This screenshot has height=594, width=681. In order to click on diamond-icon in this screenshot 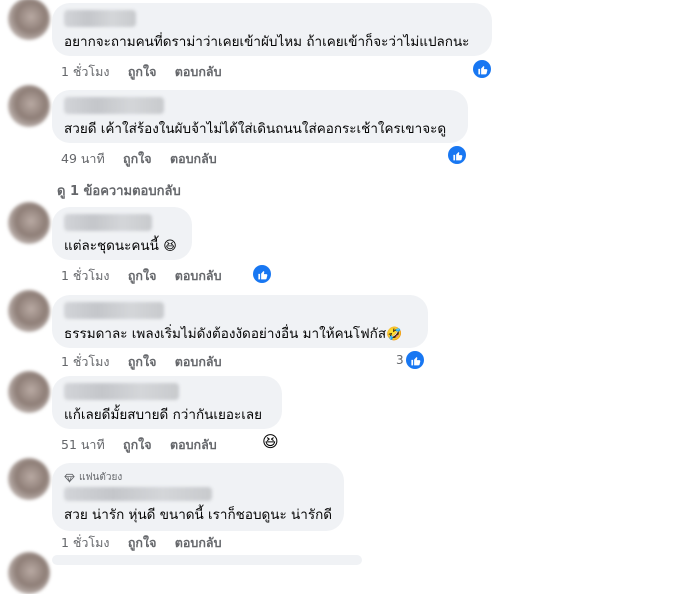, I will do `click(69, 478)`.